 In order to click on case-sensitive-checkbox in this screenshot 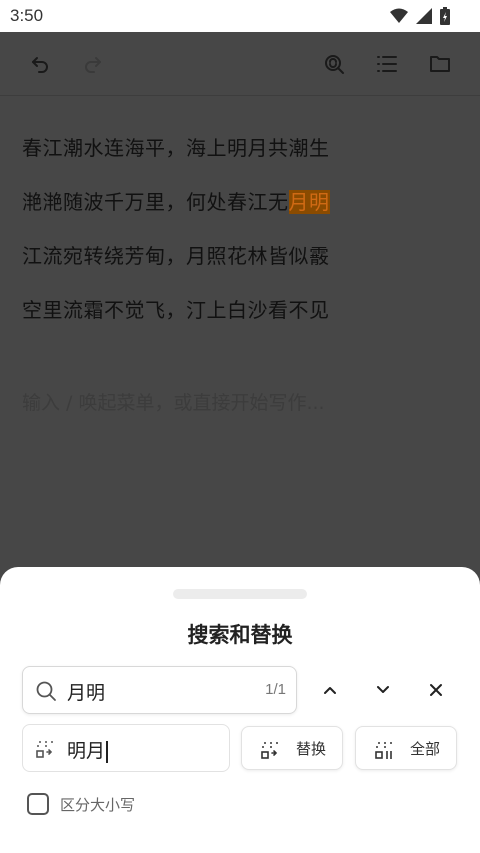, I will do `click(38, 804)`.